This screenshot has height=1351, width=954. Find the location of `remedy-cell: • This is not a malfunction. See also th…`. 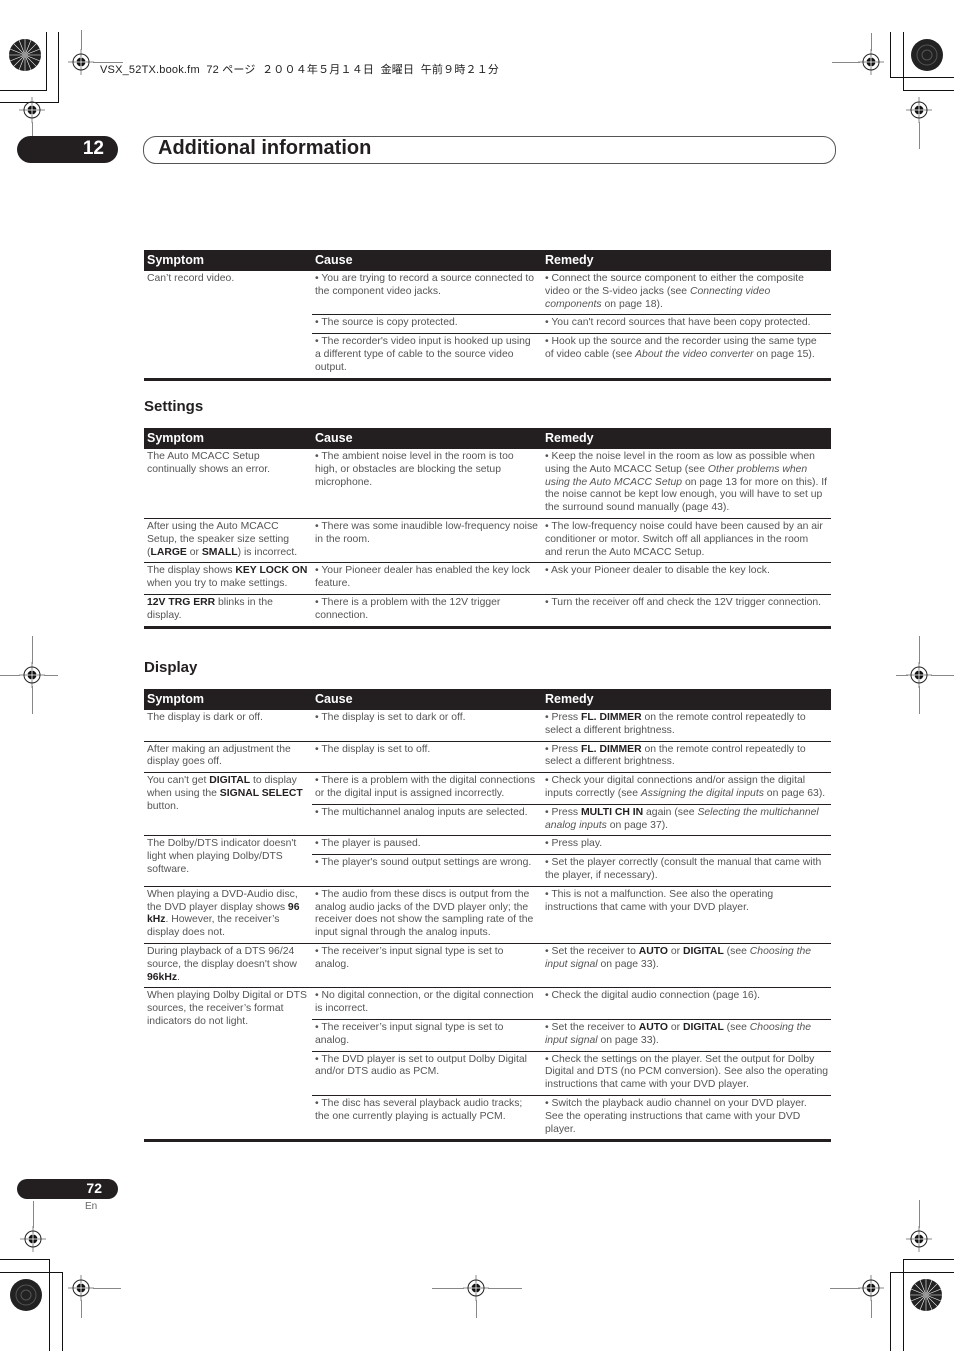

remedy-cell: • This is not a malfunction. See also th… is located at coordinates (686, 914).